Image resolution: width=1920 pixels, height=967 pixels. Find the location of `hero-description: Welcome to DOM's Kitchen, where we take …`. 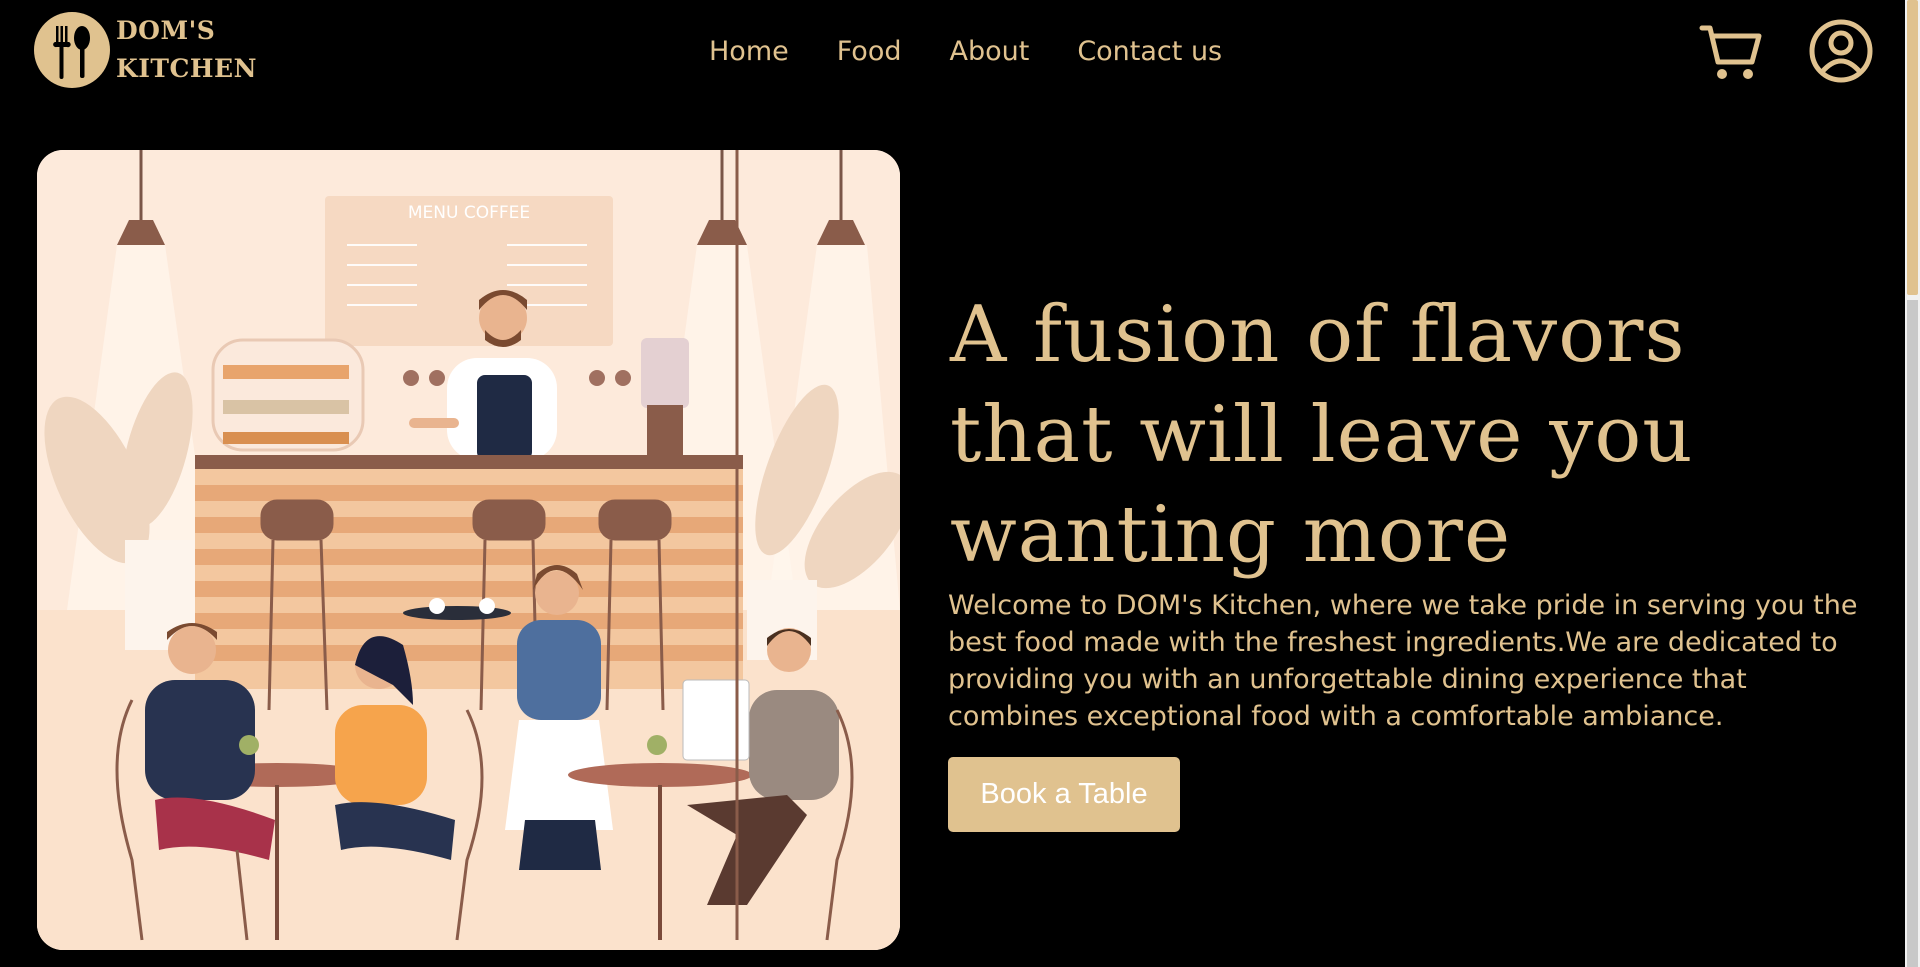

hero-description: Welcome to DOM's Kitchen, where we take … is located at coordinates (1403, 661).